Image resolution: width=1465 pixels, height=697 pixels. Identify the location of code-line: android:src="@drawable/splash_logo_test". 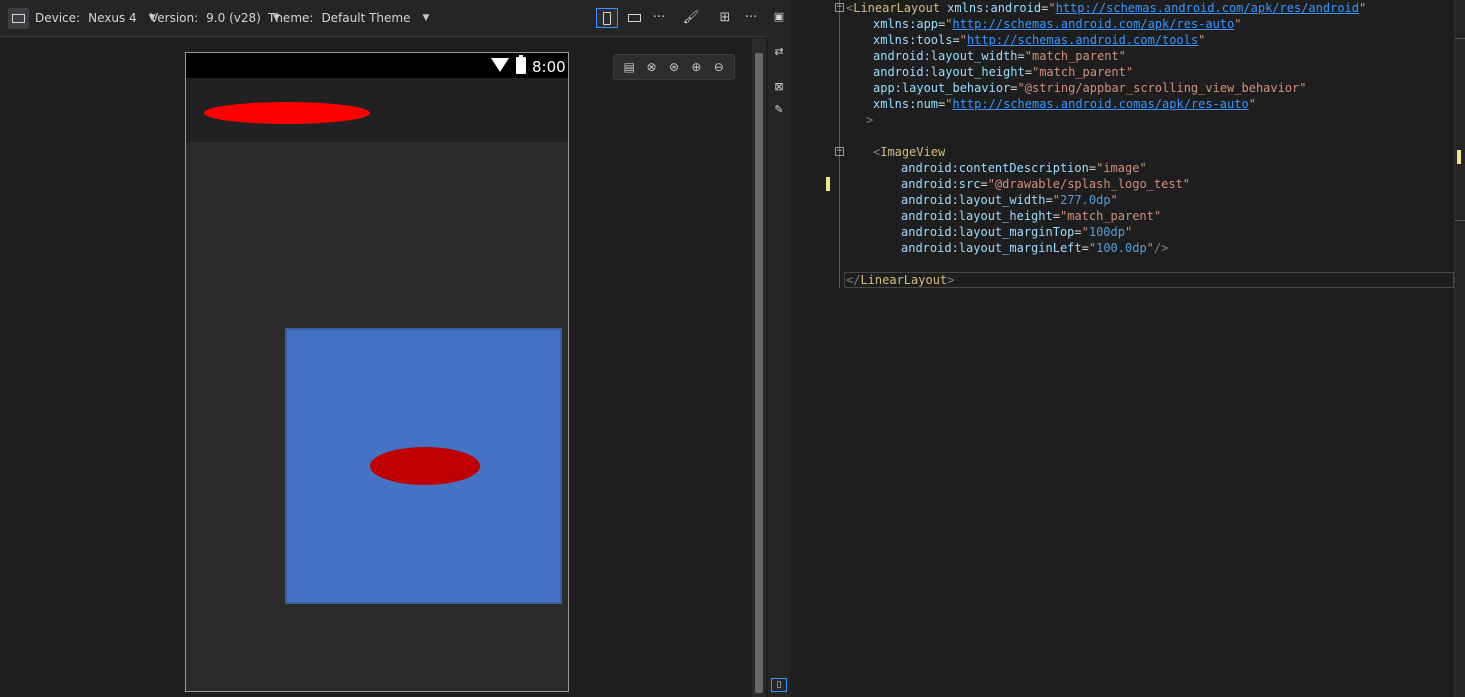
(1046, 184).